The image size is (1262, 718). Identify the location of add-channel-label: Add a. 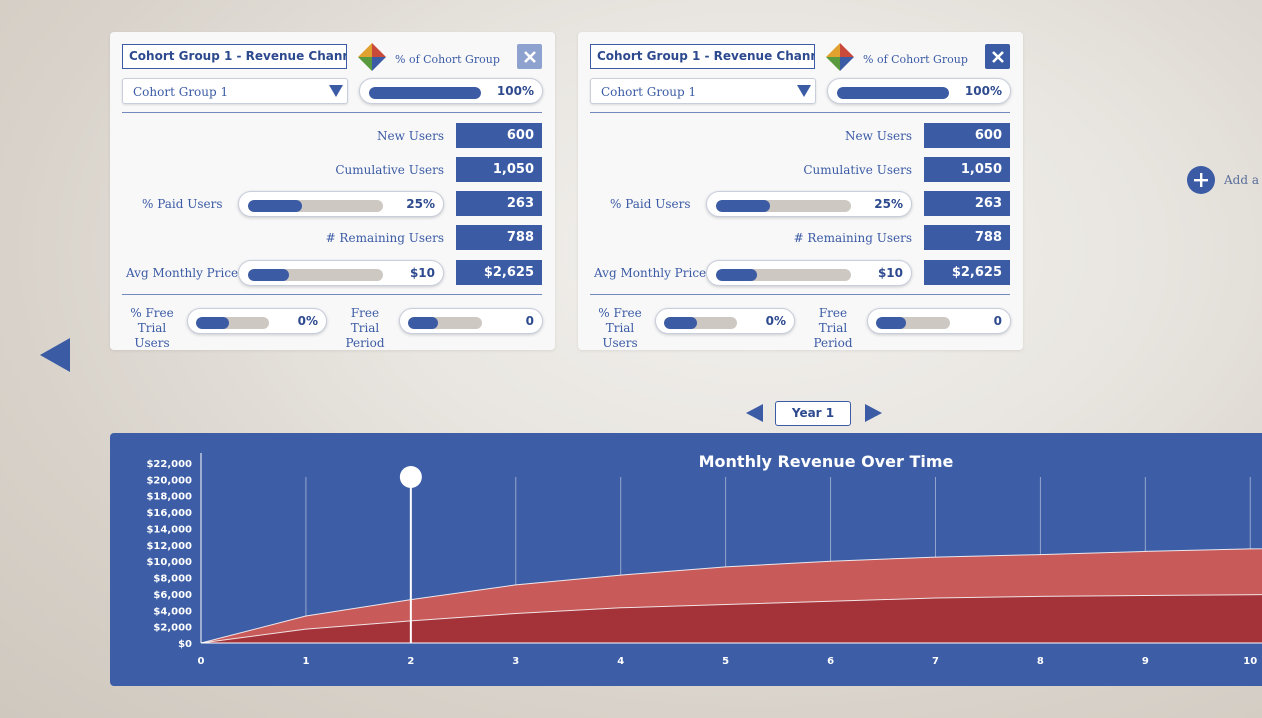
(1241, 180).